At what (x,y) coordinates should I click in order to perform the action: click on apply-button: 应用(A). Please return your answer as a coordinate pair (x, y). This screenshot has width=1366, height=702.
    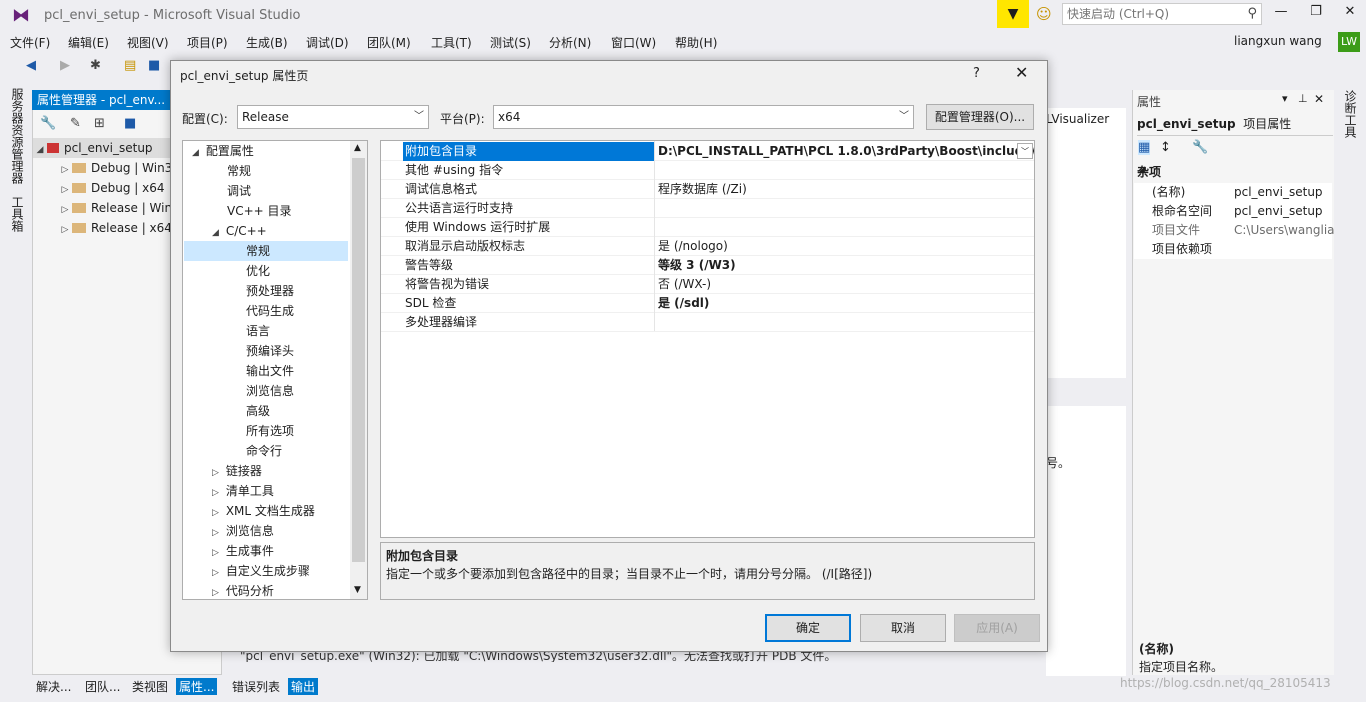
    Looking at the image, I should click on (997, 628).